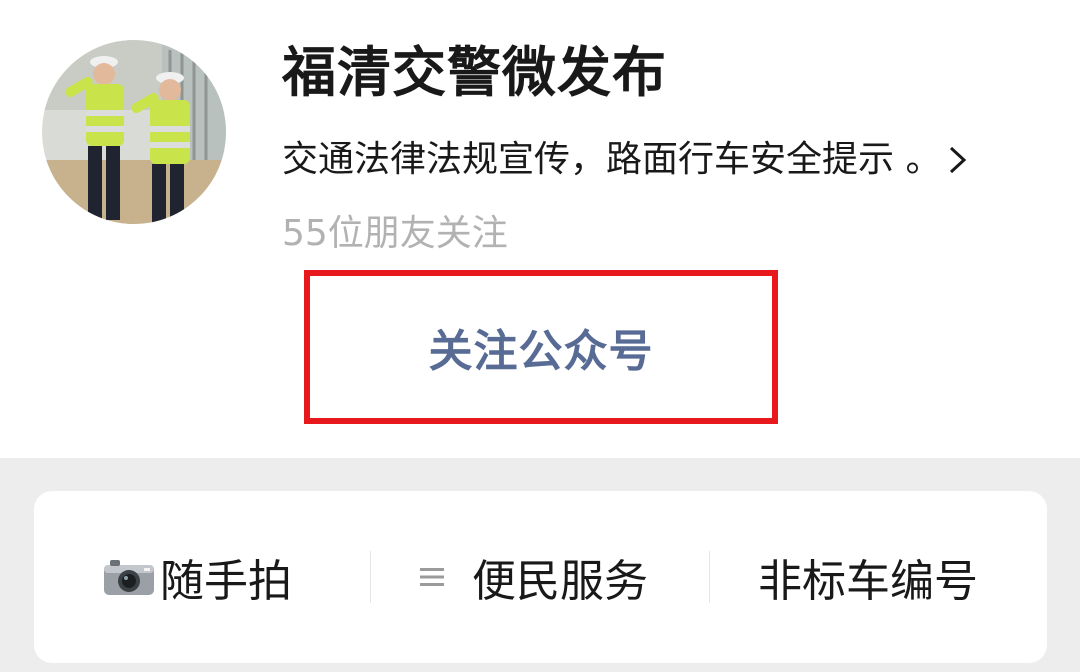 The height and width of the screenshot is (672, 1080). I want to click on follow-account-button: 关注公众号, so click(541, 347).